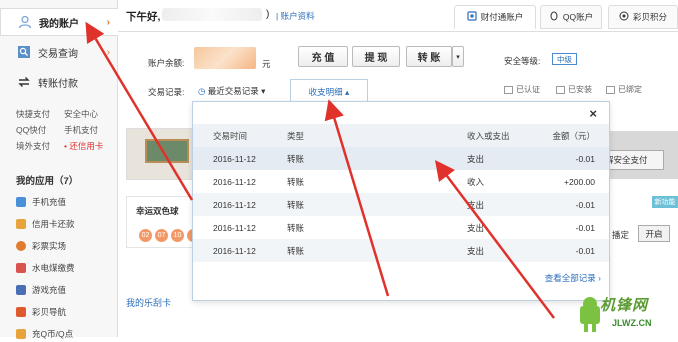 Image resolution: width=678 pixels, height=342 pixels. Describe the element at coordinates (528, 89) in the screenshot. I see `verified-label: 已认证` at that location.